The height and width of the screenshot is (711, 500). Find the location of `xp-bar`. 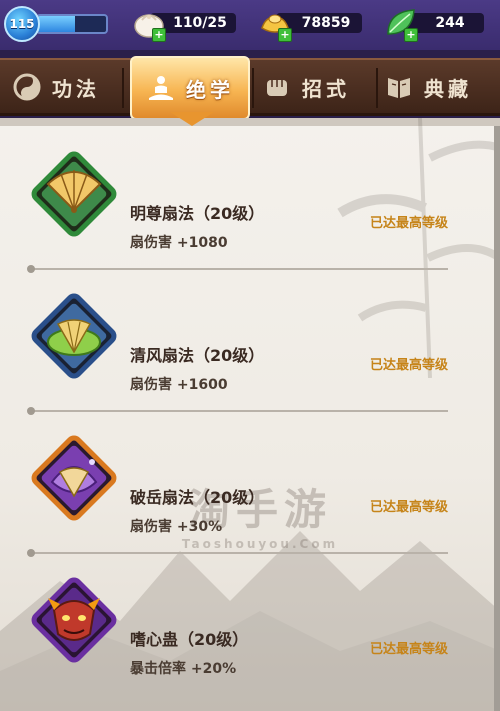

xp-bar is located at coordinates (72, 24).